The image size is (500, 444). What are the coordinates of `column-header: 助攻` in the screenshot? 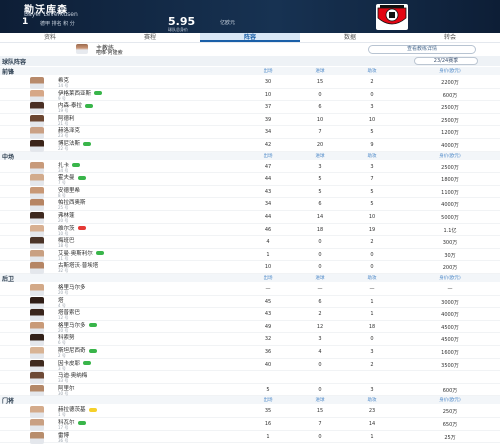 It's located at (372, 156).